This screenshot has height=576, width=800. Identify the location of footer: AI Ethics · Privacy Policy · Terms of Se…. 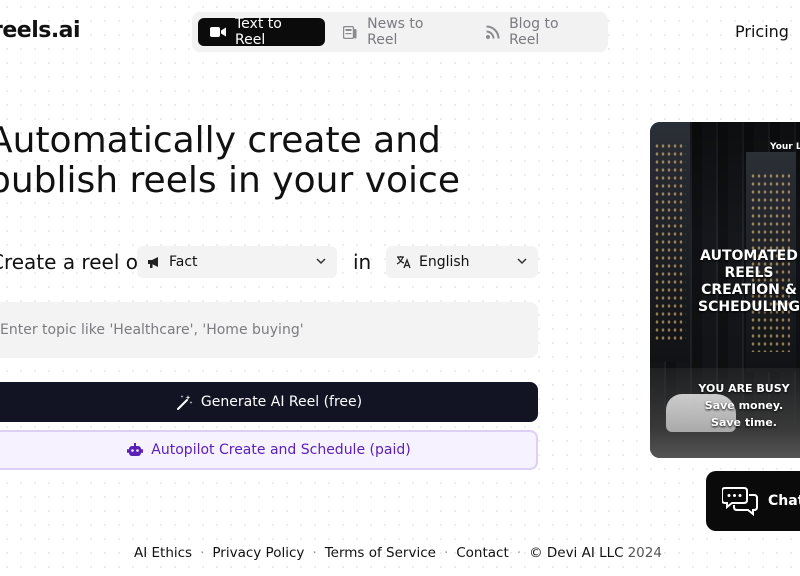
(398, 553).